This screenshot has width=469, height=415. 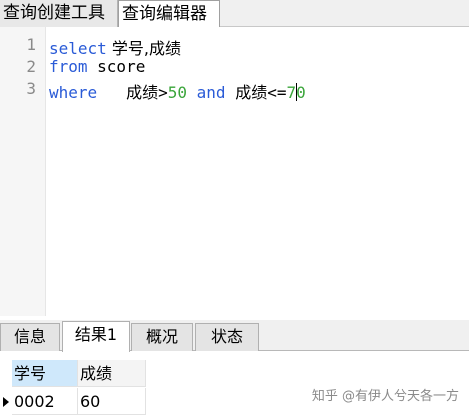 What do you see at coordinates (227, 337) in the screenshot?
I see `tab-status: 状态` at bounding box center [227, 337].